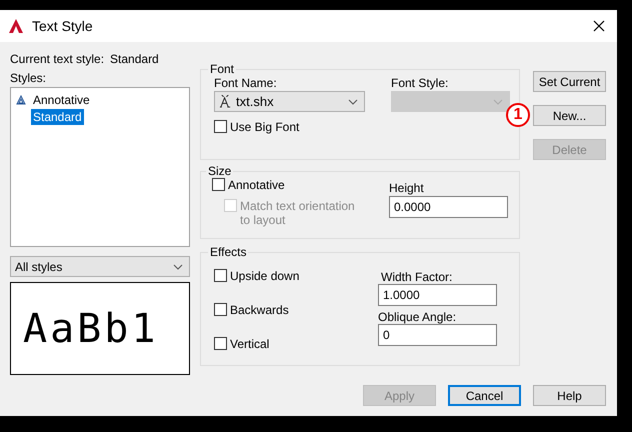 The image size is (632, 432). Describe the element at coordinates (265, 276) in the screenshot. I see `checkbox-label: Upside down` at that location.